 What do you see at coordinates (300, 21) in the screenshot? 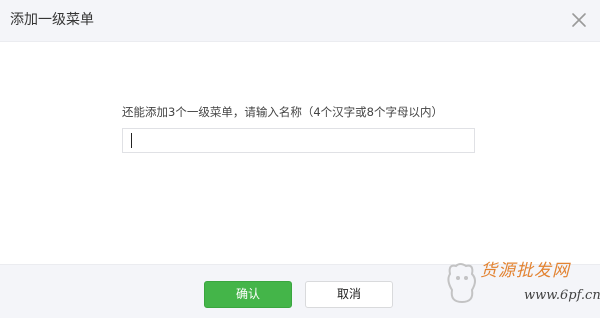
I see `dialog-header: 添加一级菜单` at bounding box center [300, 21].